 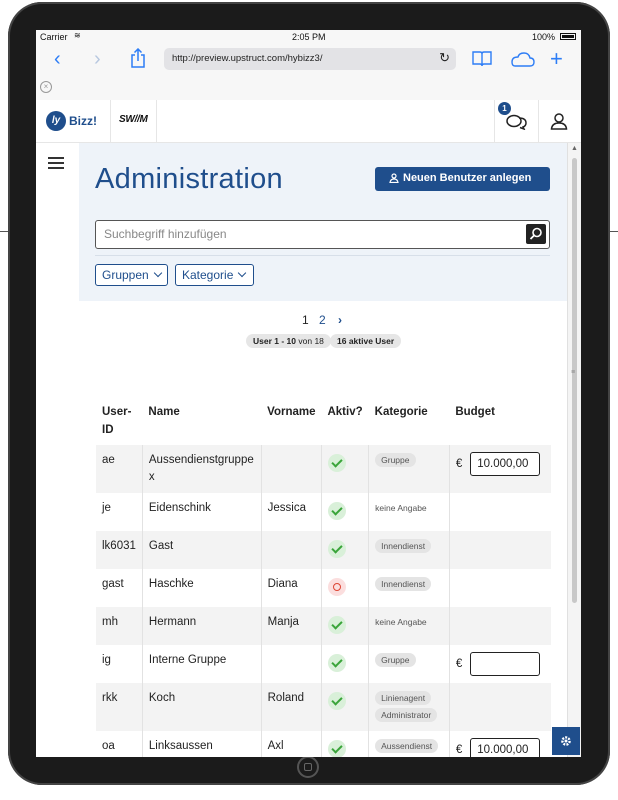 I want to click on user-range-badge: User 1 - 10 von 18, so click(x=288, y=341).